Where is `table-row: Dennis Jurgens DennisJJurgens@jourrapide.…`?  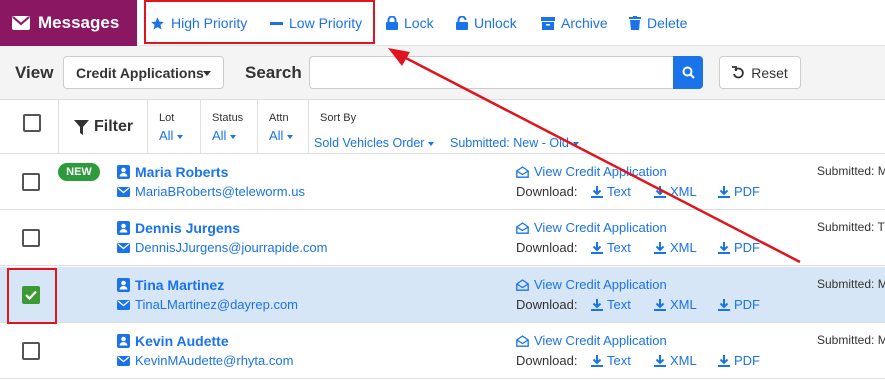 table-row: Dennis Jurgens DennisJJurgens@jourrapide.… is located at coordinates (442, 238).